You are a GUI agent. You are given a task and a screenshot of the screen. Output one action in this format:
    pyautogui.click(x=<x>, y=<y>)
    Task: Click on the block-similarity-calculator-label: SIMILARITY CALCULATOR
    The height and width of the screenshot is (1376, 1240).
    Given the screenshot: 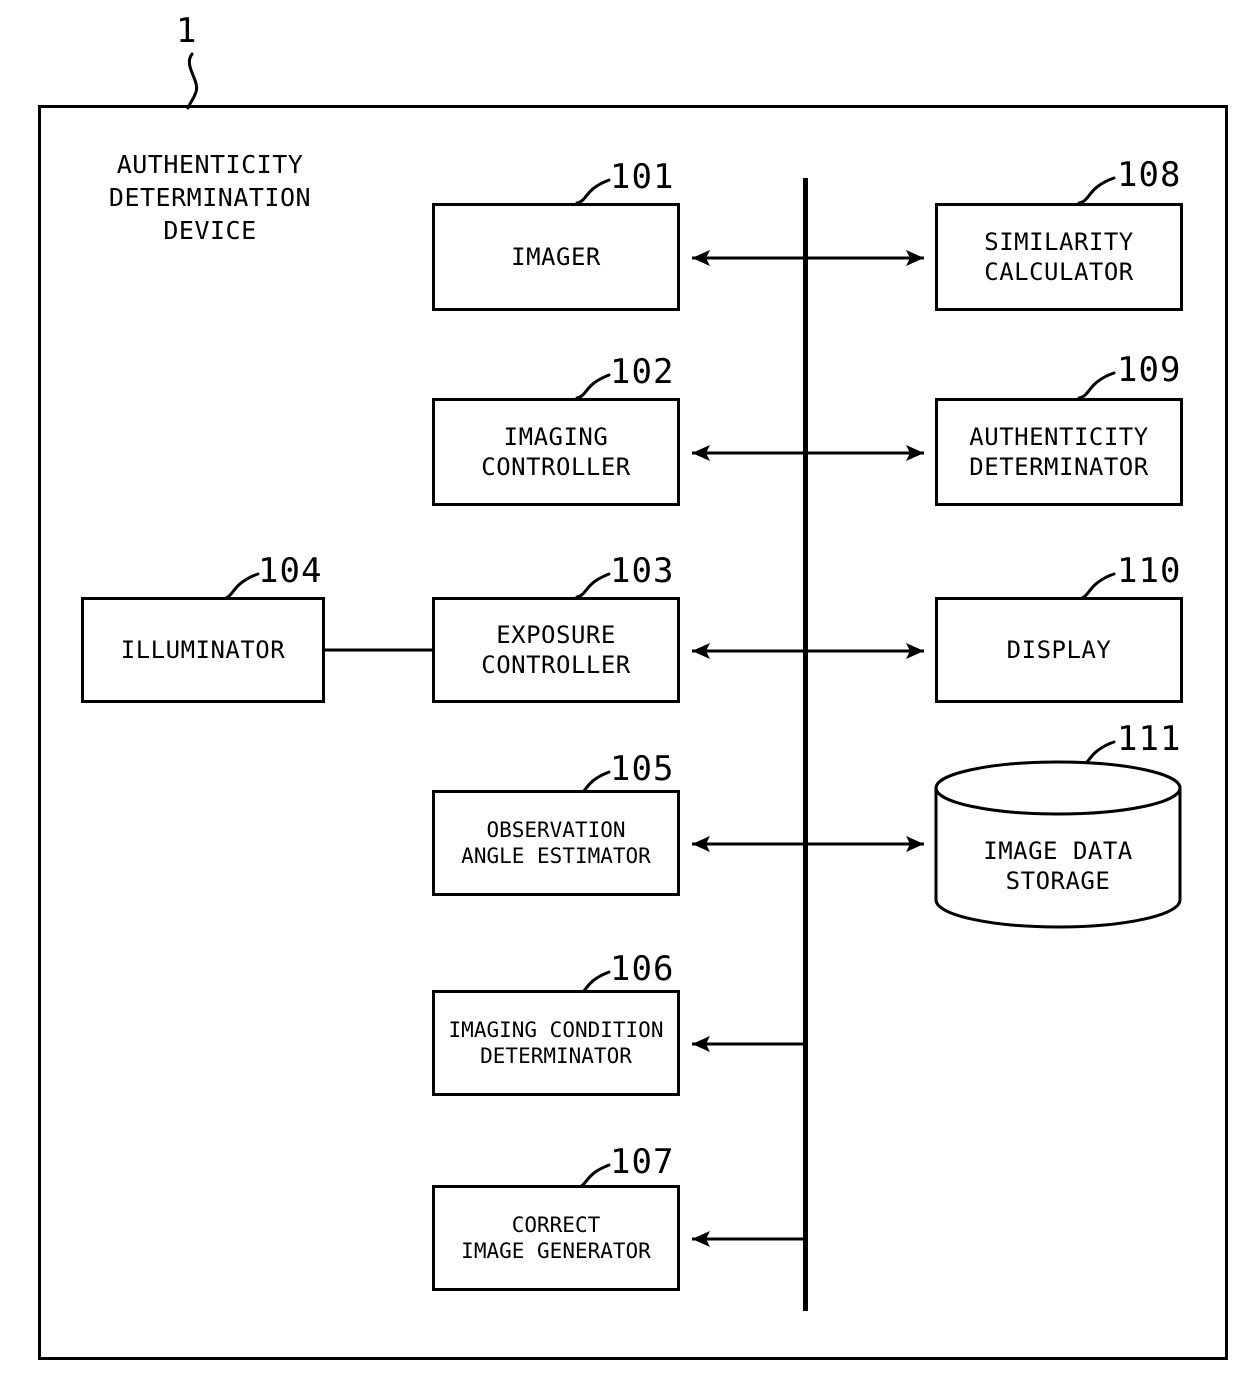 What is the action you would take?
    pyautogui.click(x=1059, y=256)
    